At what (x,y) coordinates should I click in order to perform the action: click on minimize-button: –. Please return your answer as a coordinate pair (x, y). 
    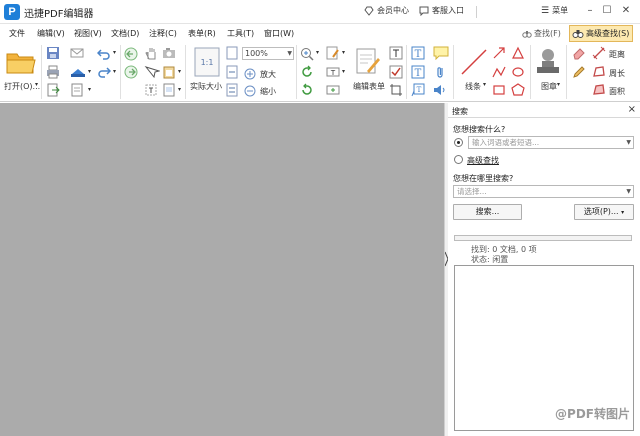
    Looking at the image, I should click on (590, 11).